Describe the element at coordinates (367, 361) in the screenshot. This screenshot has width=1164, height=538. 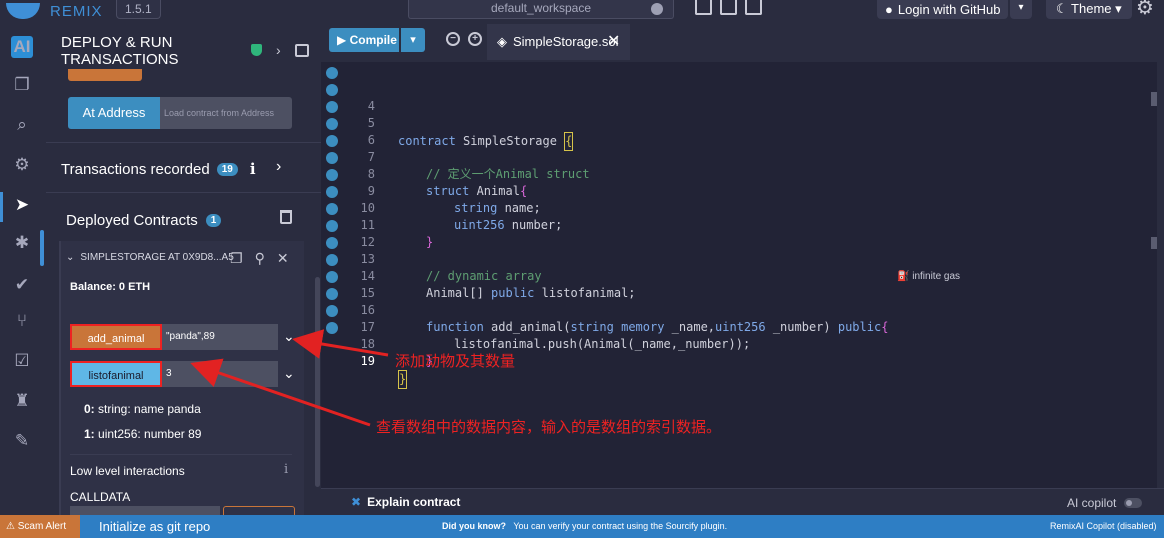
I see `line-number: 19` at that location.